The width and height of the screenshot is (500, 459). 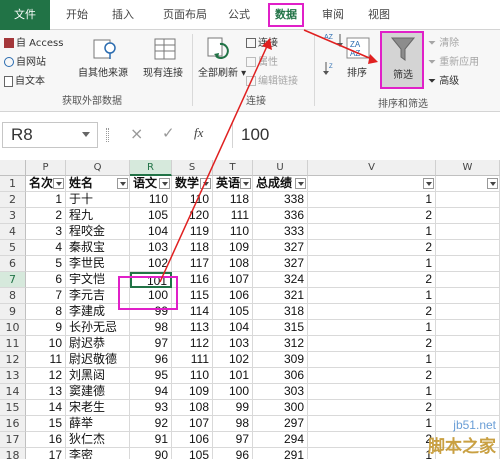 What do you see at coordinates (46, 453) in the screenshot?
I see `table-cell: 17` at bounding box center [46, 453].